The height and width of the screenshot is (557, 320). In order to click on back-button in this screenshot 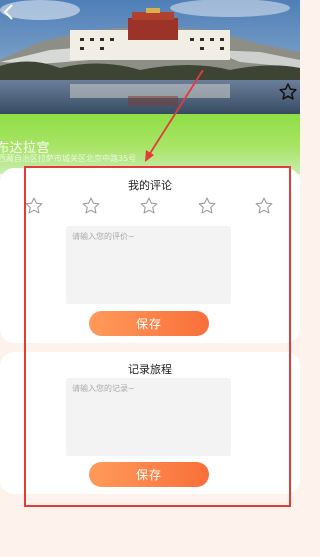, I will do `click(9, 12)`.